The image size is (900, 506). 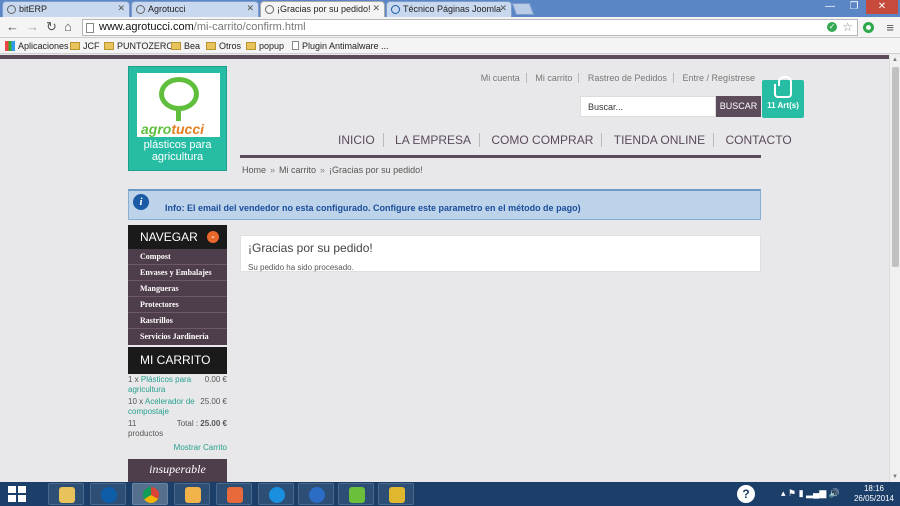 What do you see at coordinates (177, 273) in the screenshot?
I see `sidebar-item-envases: Envases y Embalajes` at bounding box center [177, 273].